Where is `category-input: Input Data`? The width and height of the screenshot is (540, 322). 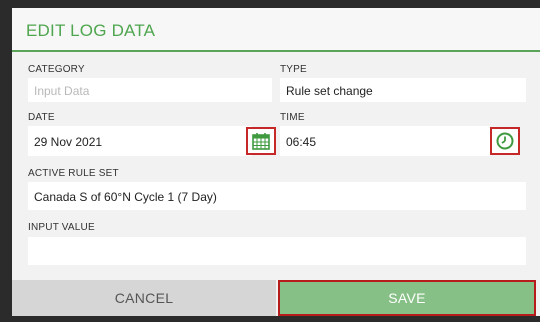 category-input: Input Data is located at coordinates (150, 90).